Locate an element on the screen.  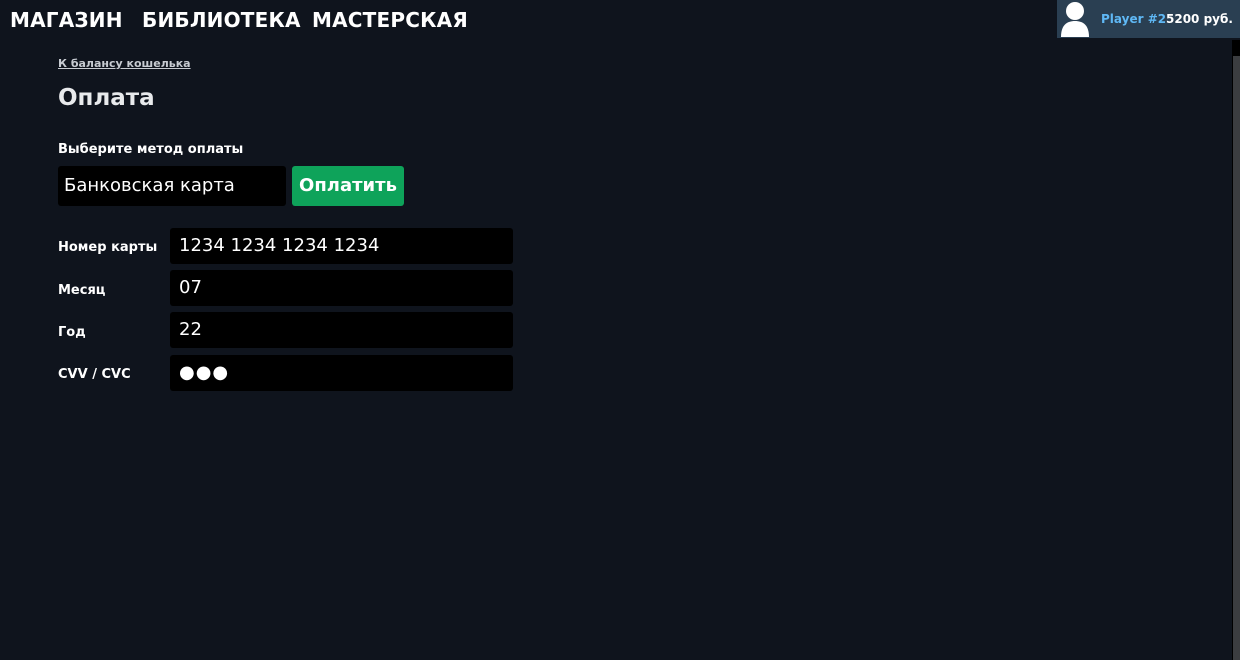
card-number-label: Номер карты is located at coordinates (108, 247).